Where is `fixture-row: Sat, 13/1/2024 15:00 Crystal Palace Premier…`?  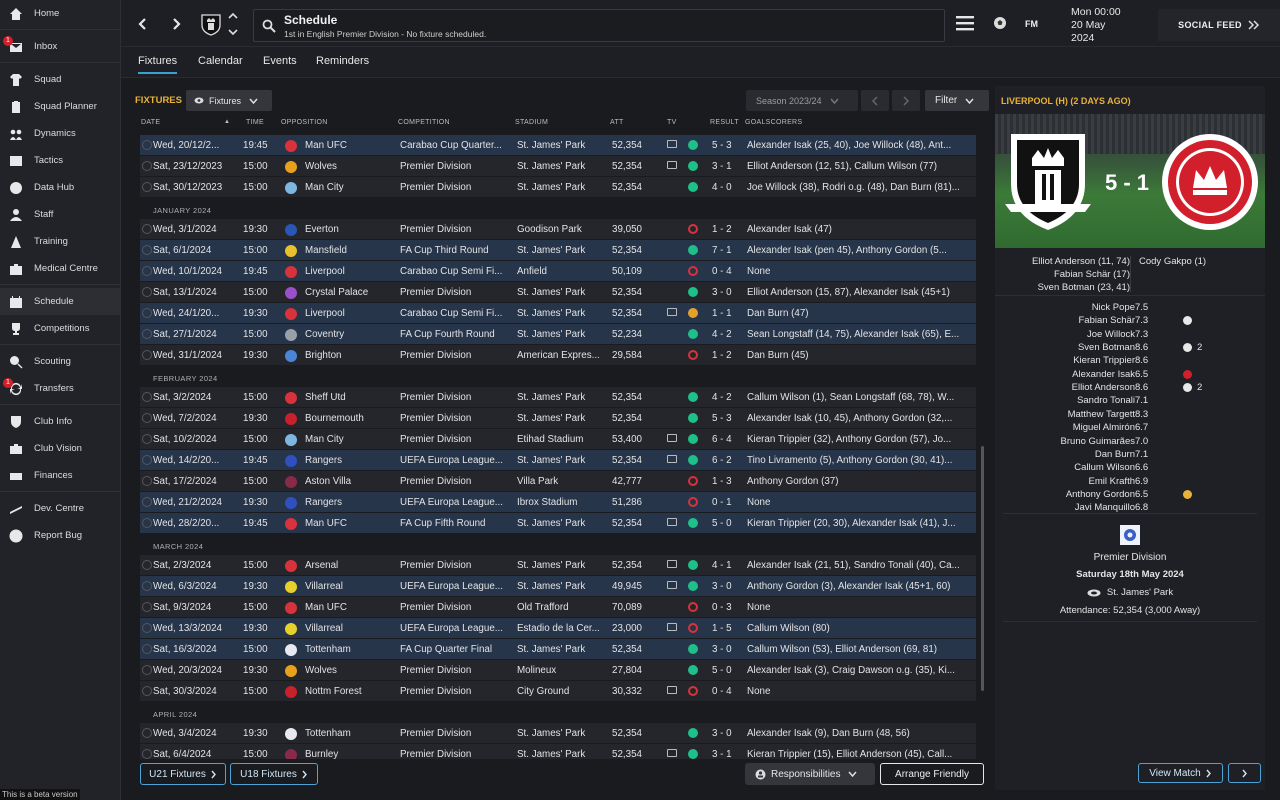 fixture-row: Sat, 13/1/2024 15:00 Crystal Palace Premier… is located at coordinates (558, 292).